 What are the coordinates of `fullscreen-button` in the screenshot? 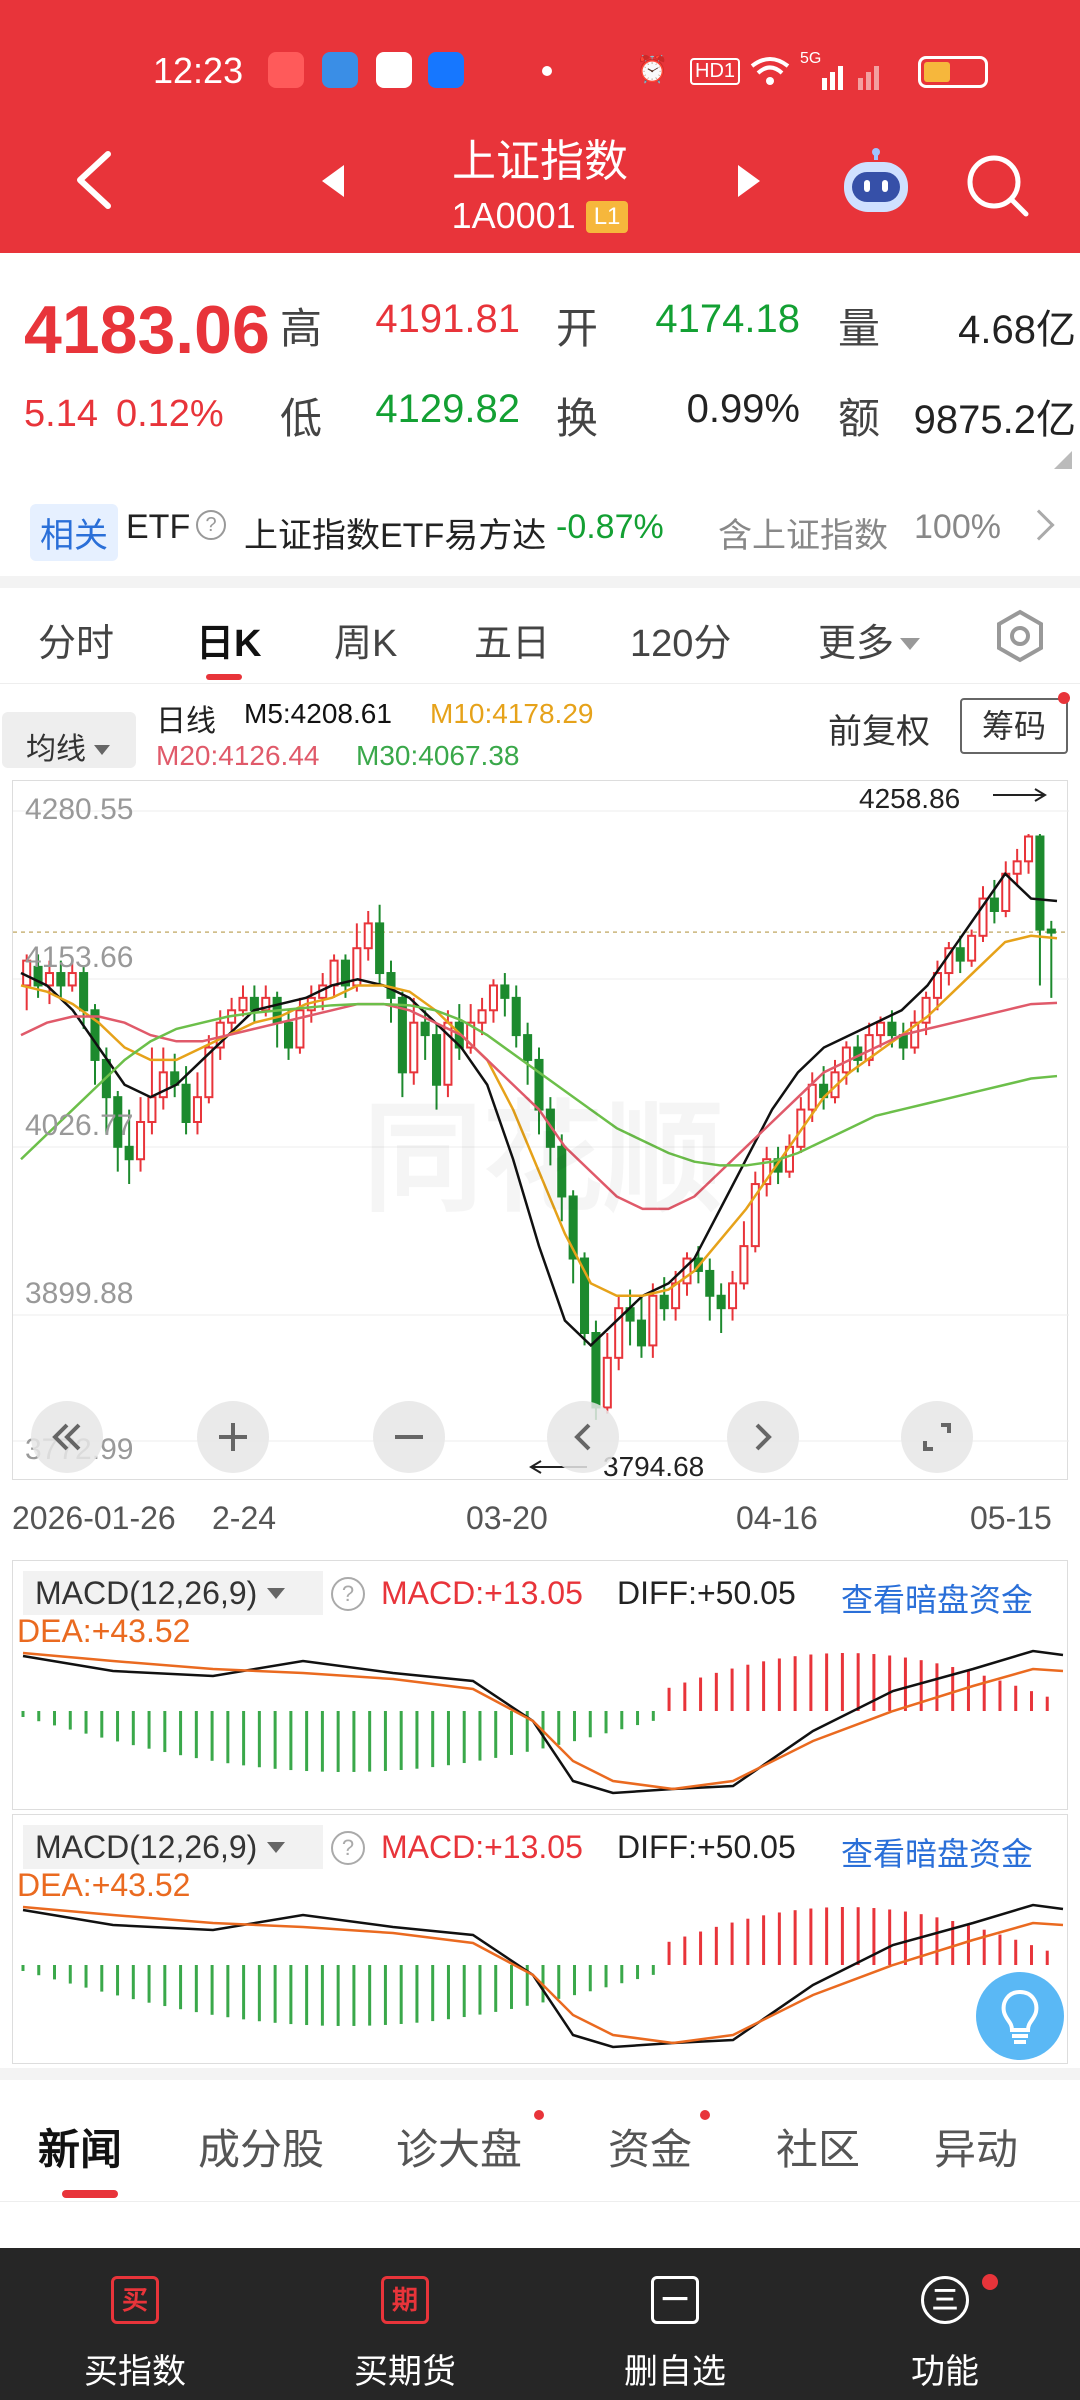 It's located at (937, 1437).